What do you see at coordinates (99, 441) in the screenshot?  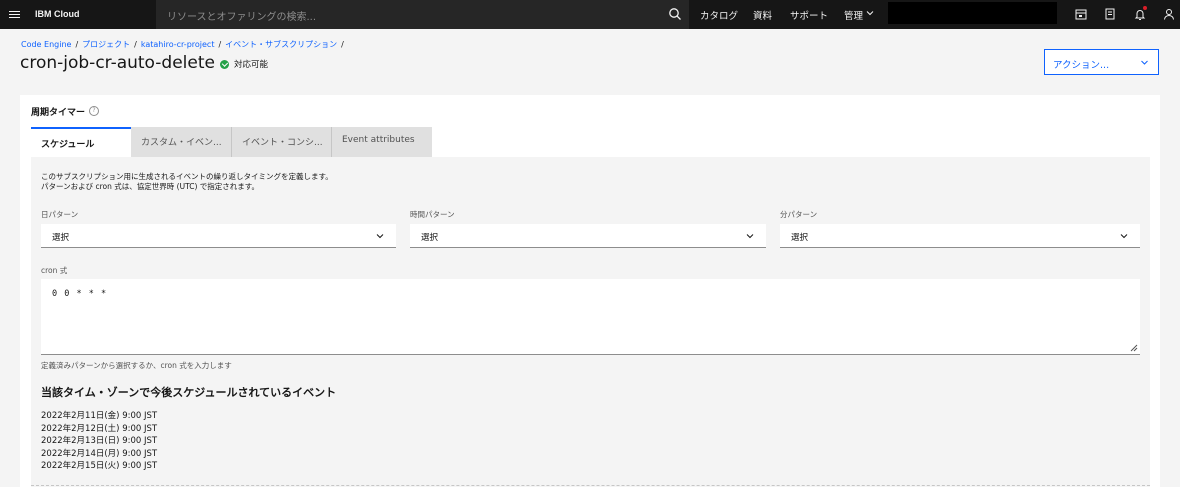 I see `list-item: 2022年2月13日(日) 9:00 JST` at bounding box center [99, 441].